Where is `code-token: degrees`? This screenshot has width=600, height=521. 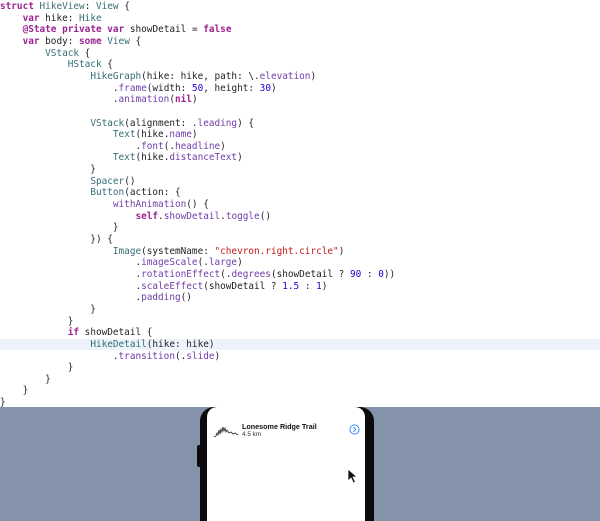 code-token: degrees is located at coordinates (251, 274).